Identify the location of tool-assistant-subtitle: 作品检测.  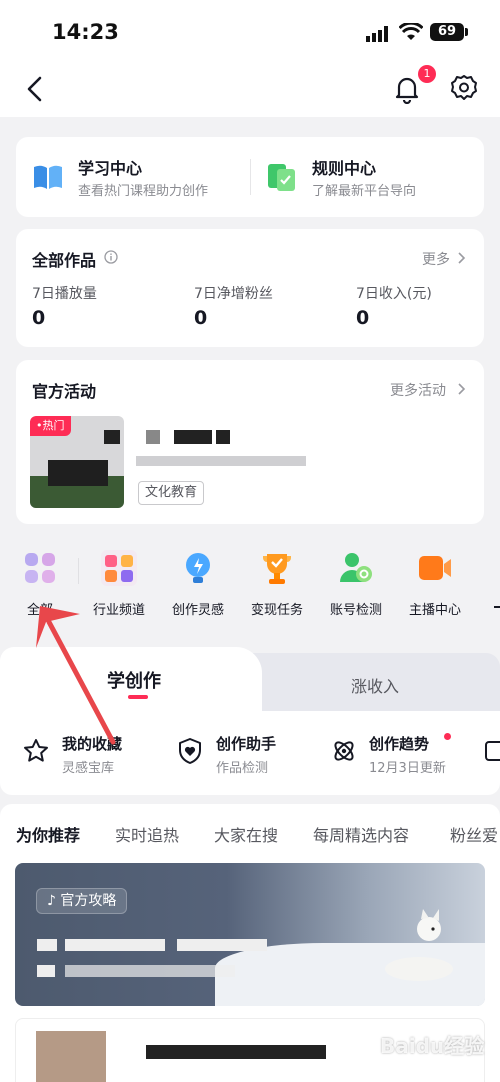
(242, 768).